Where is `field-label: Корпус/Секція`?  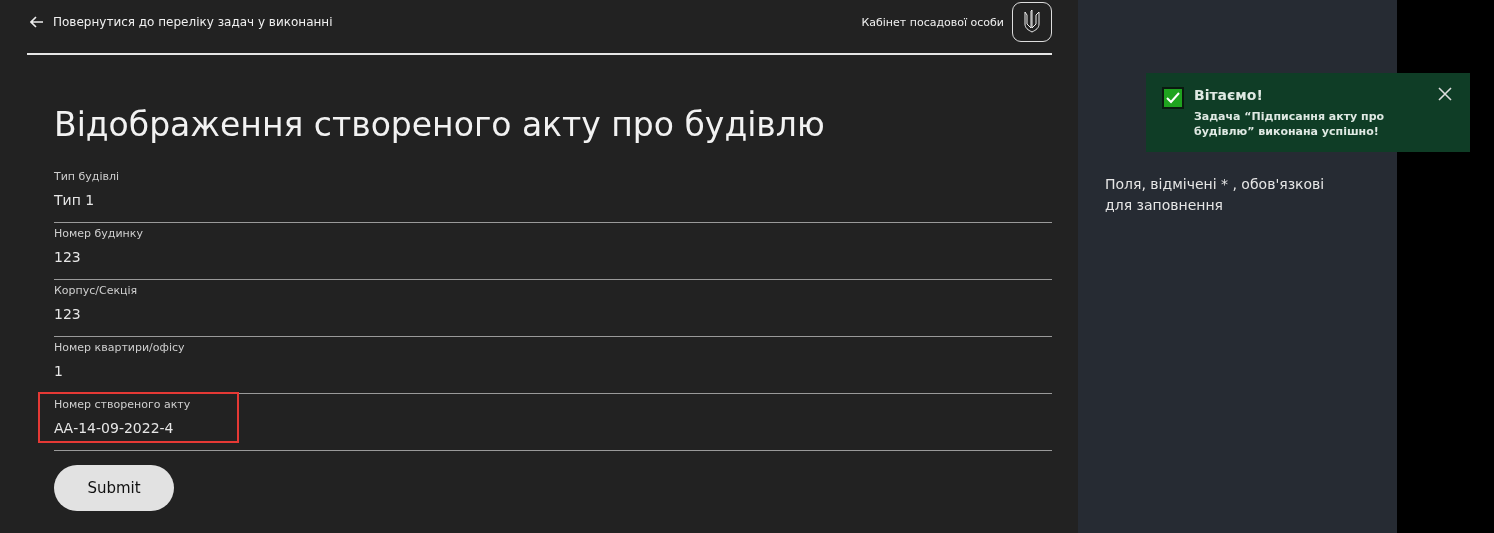 field-label: Корпус/Секція is located at coordinates (96, 290).